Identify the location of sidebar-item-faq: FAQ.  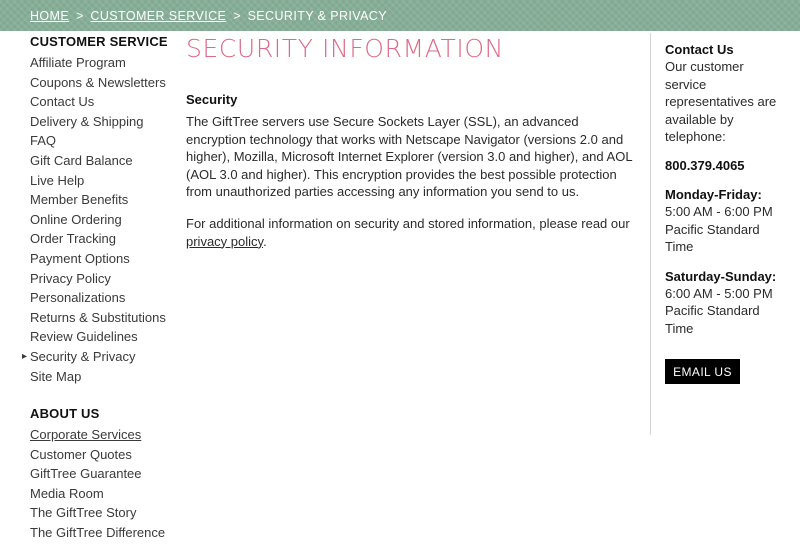
(105, 141).